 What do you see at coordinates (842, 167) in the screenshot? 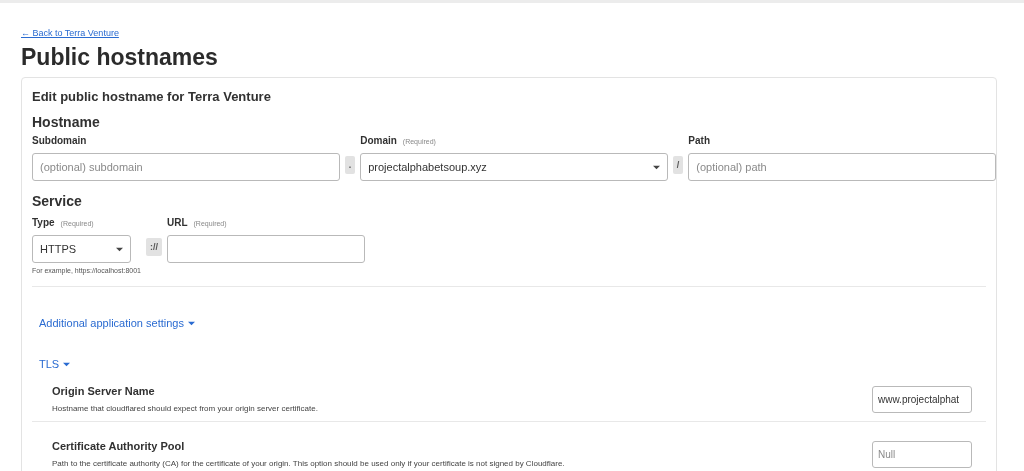
I see `input-field: (optional) path` at bounding box center [842, 167].